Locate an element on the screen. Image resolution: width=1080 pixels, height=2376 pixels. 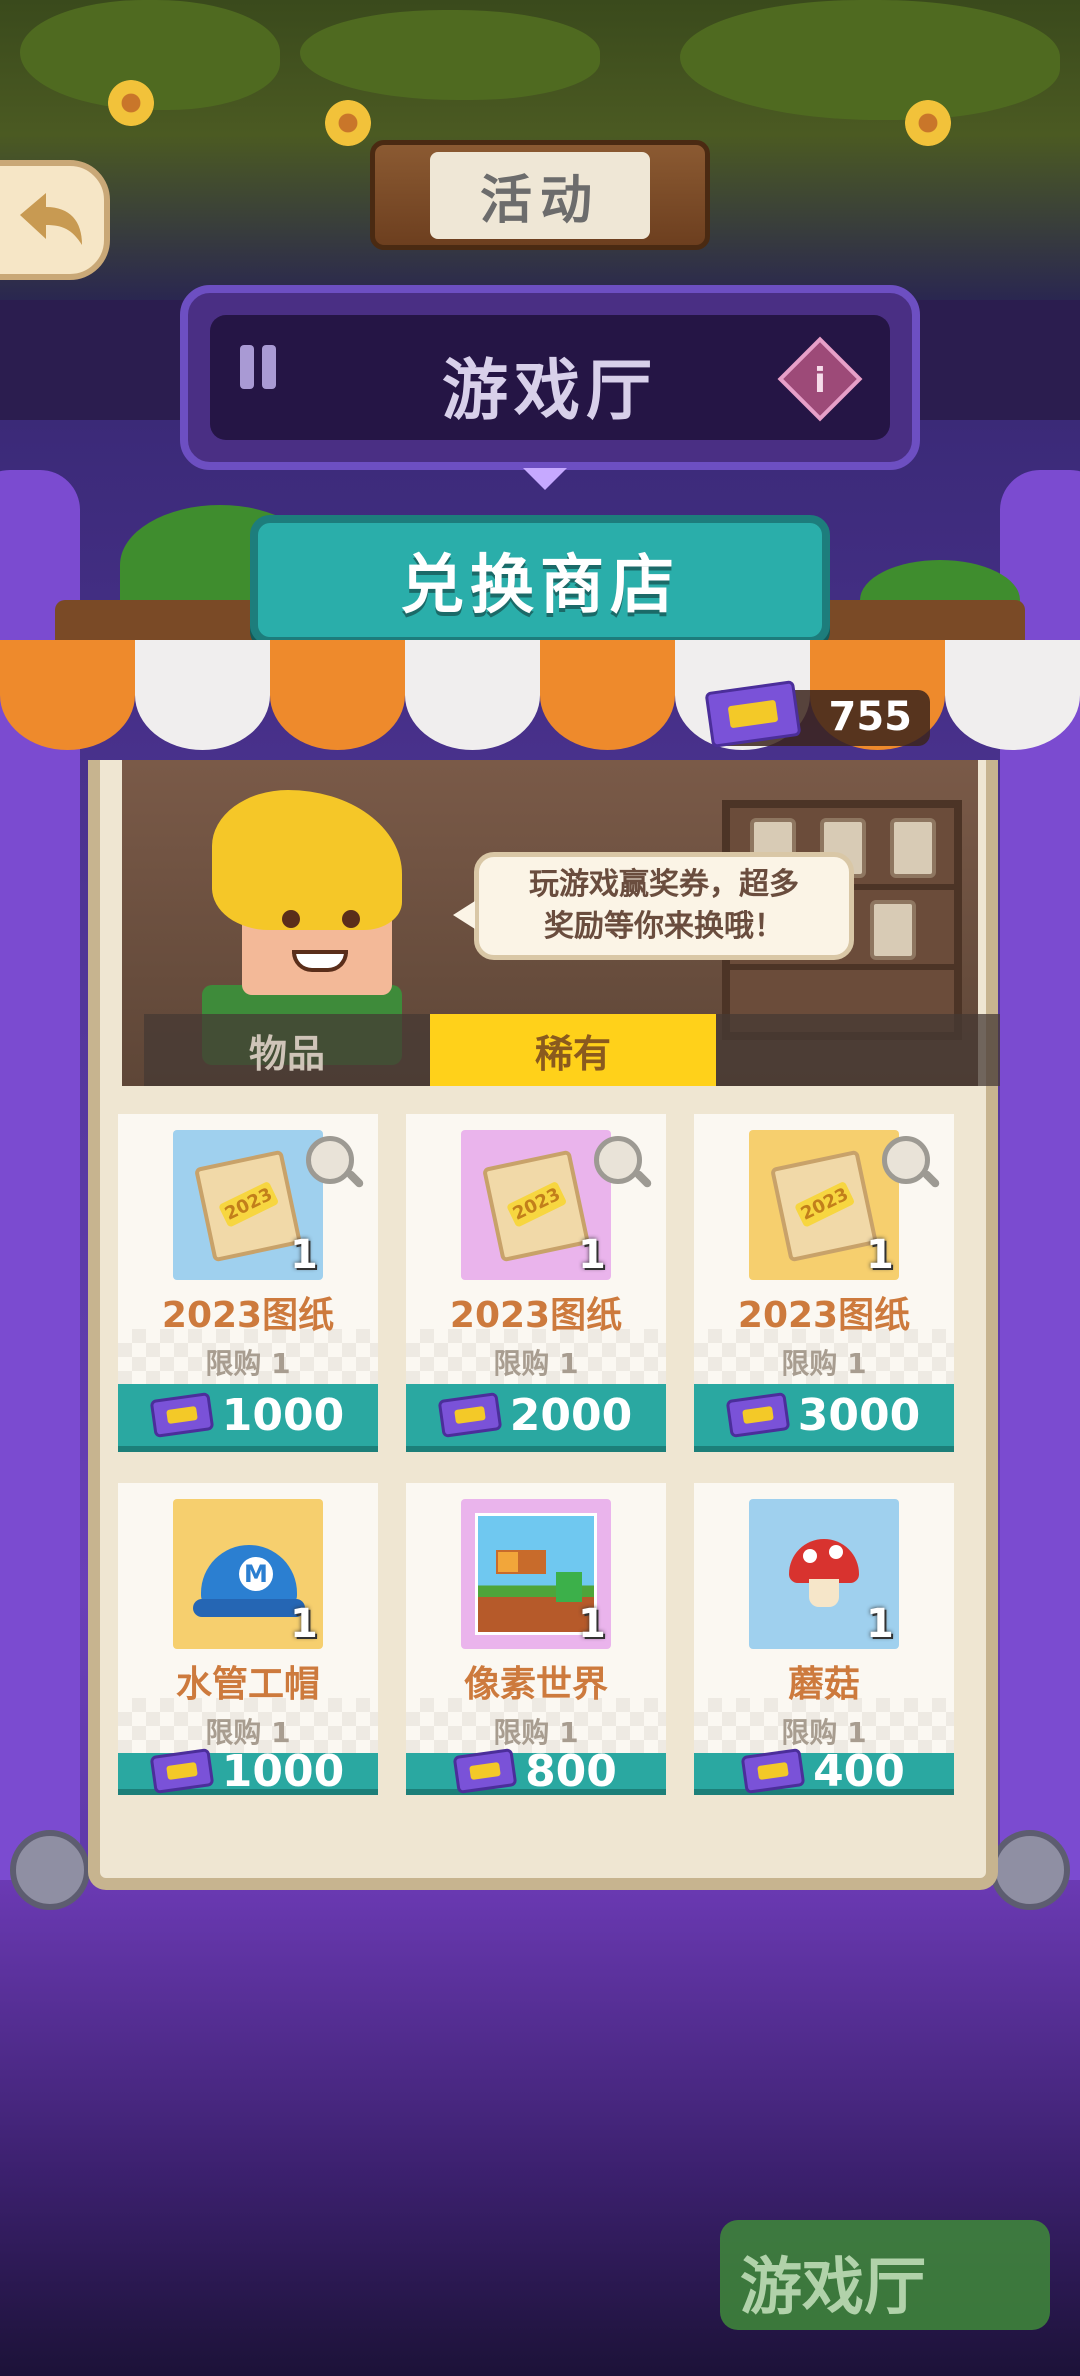
shop-item-card: 1 像素世界 限购 1 800 is located at coordinates (536, 1639).